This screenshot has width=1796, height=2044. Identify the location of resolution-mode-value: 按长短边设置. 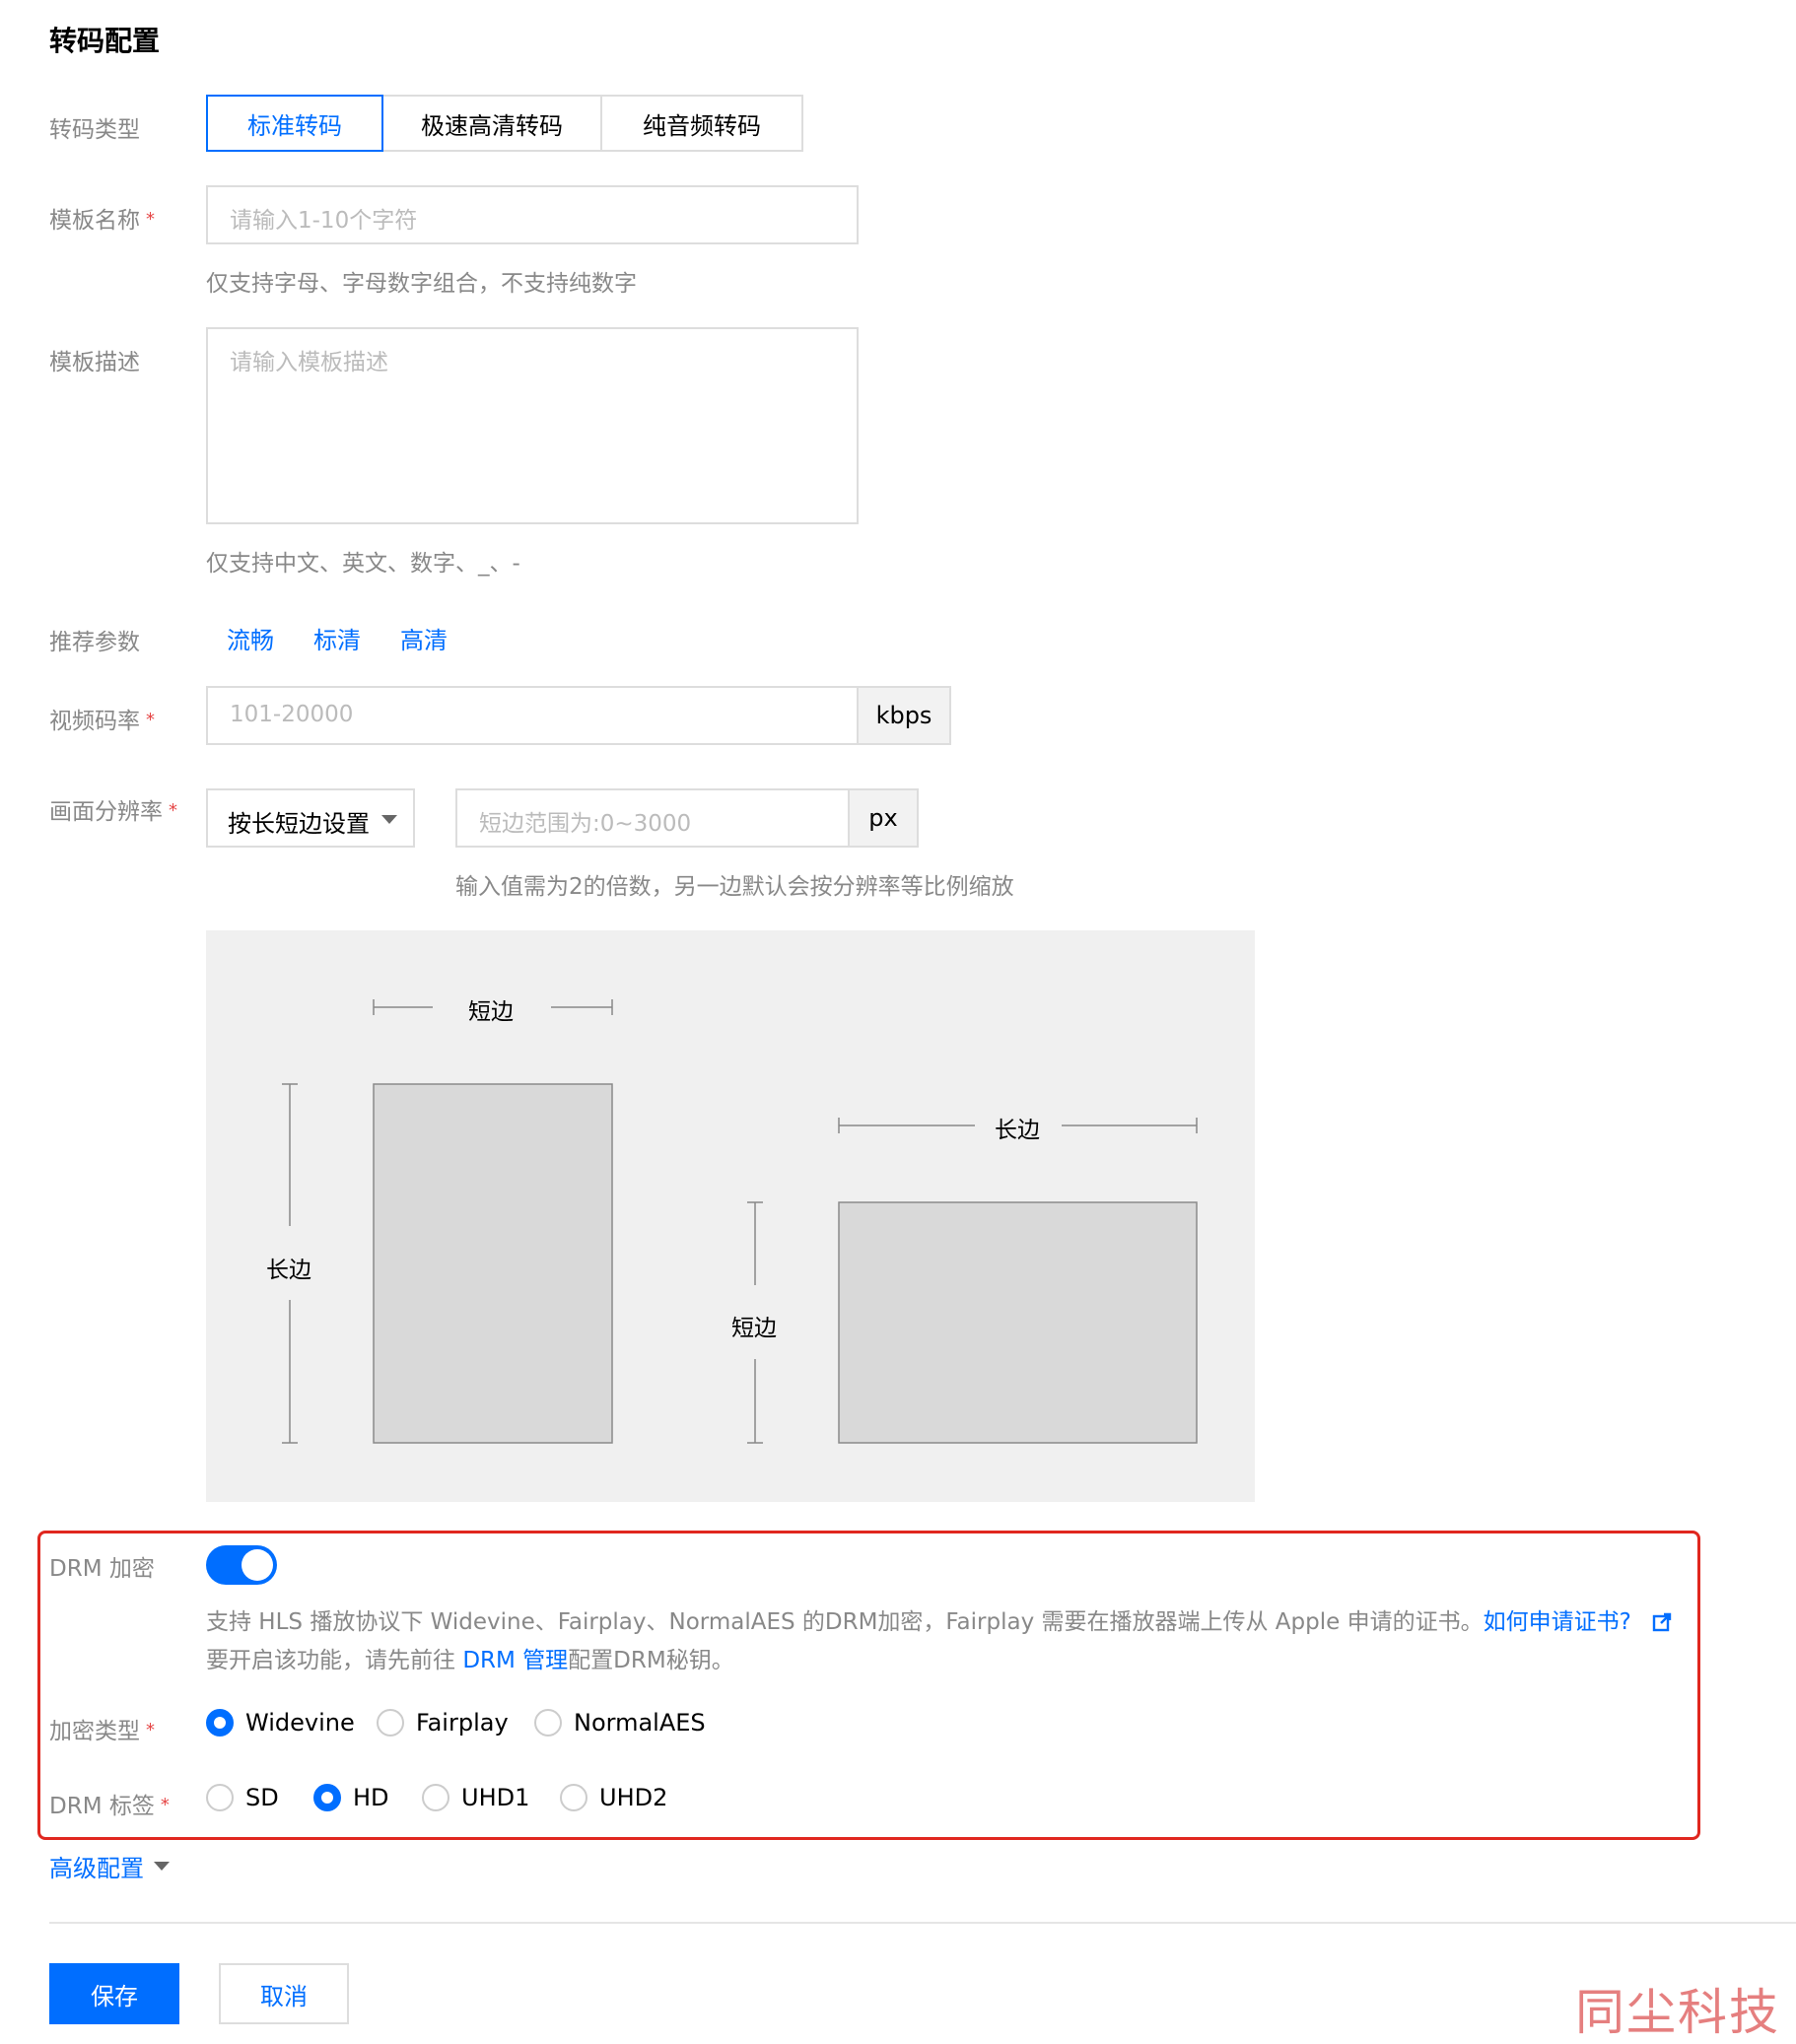
(299, 824).